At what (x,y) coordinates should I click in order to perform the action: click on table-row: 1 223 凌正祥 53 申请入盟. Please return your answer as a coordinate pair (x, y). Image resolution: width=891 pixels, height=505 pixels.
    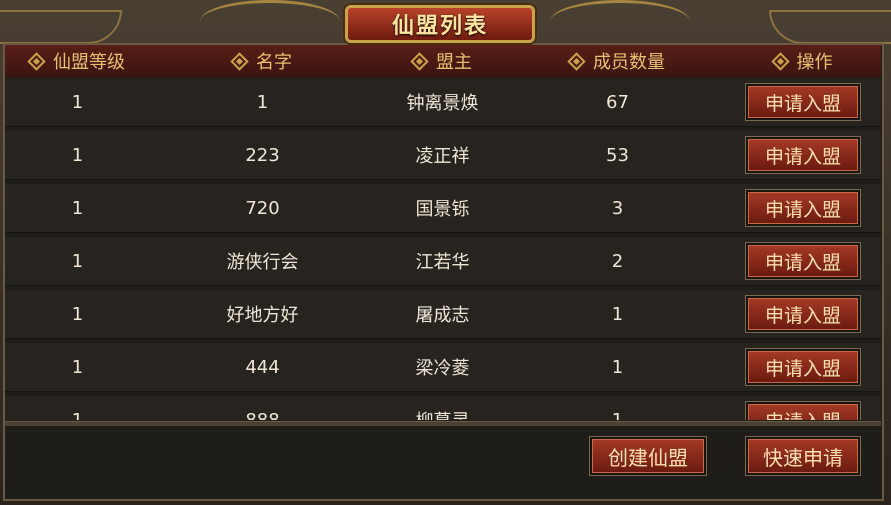
    Looking at the image, I should click on (443, 155).